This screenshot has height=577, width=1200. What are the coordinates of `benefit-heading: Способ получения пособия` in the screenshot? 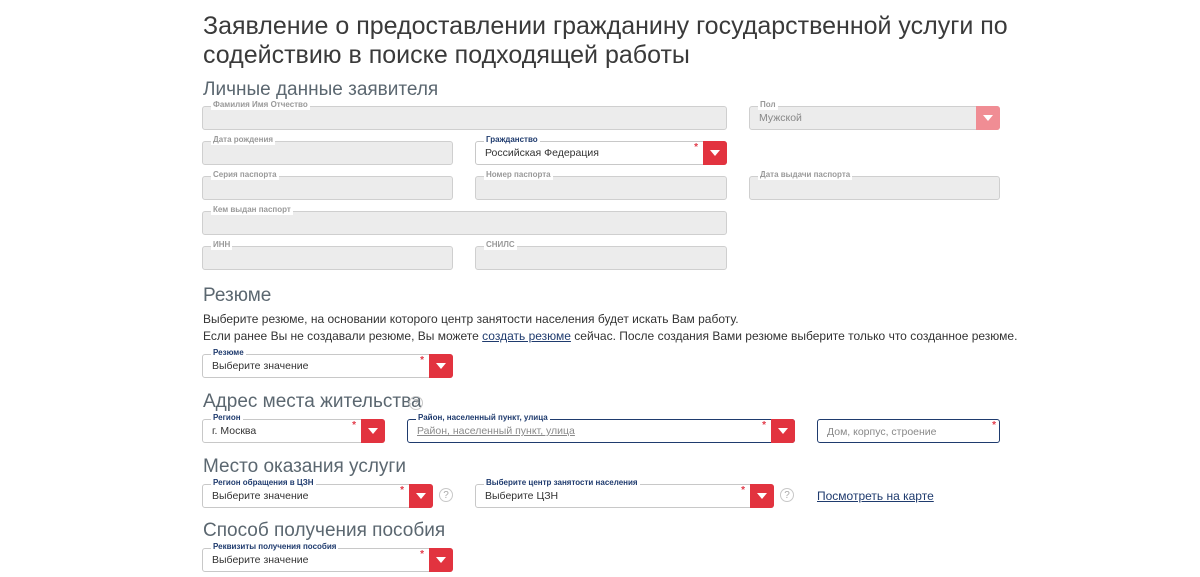 It's located at (324, 530).